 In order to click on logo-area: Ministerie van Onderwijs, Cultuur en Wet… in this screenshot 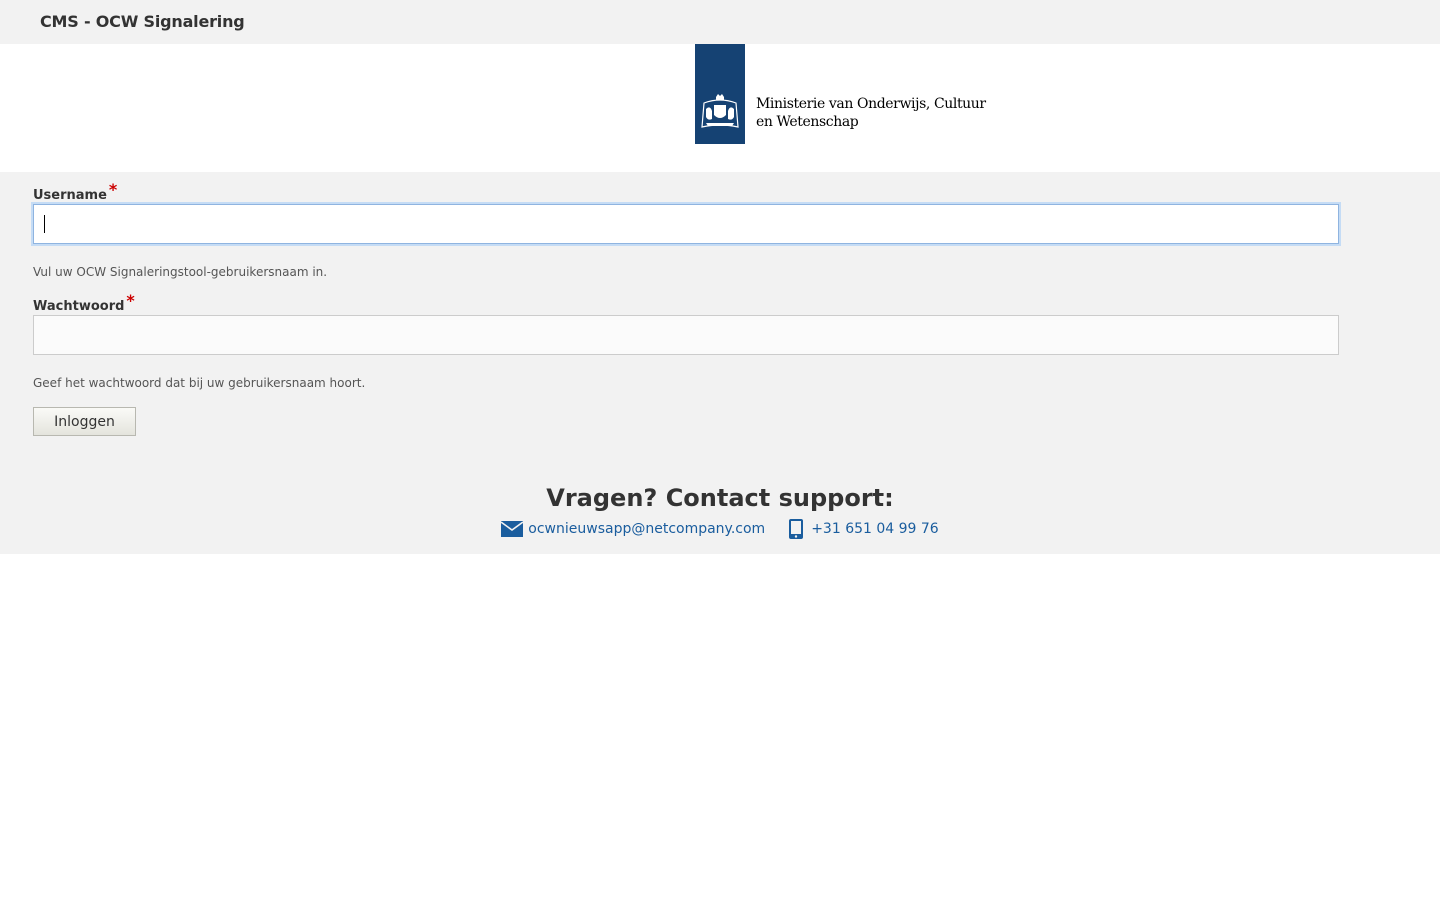, I will do `click(720, 108)`.